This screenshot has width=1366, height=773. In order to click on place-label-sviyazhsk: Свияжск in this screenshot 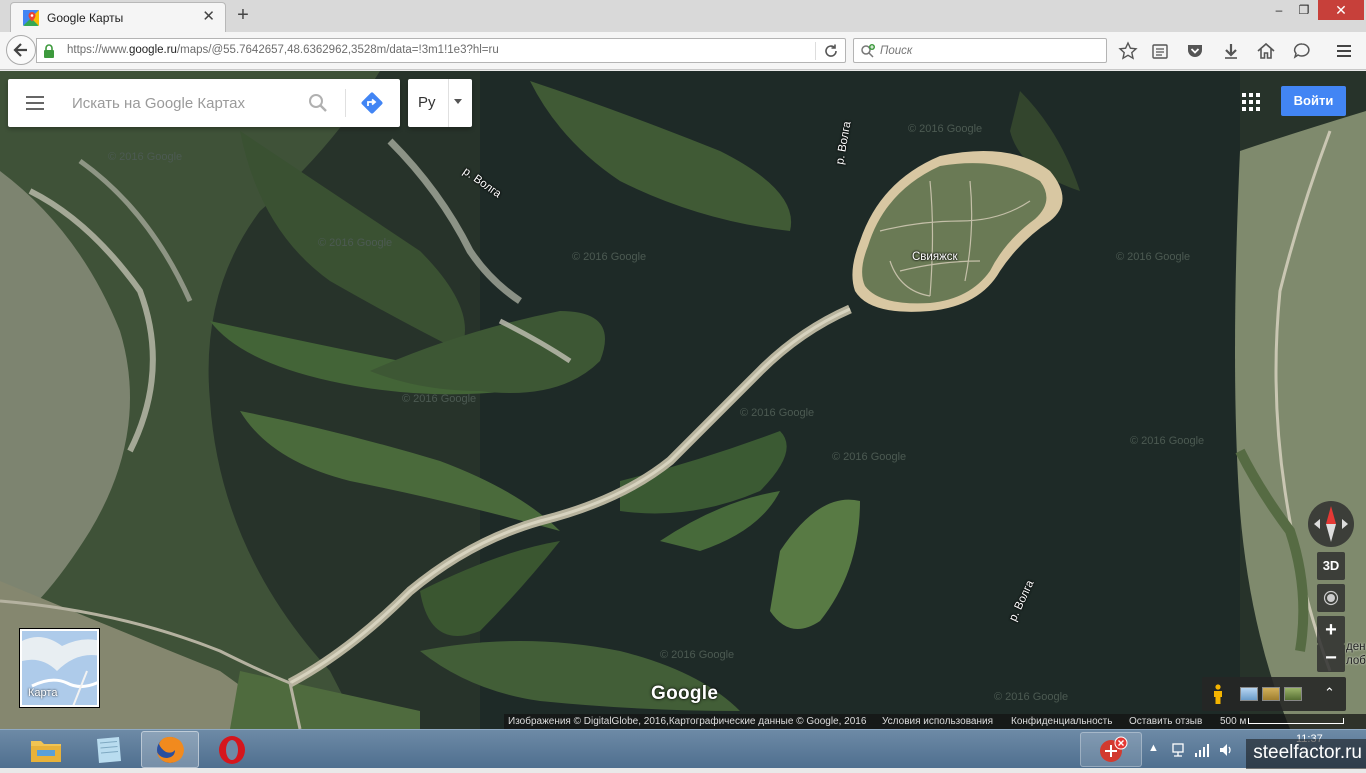, I will do `click(935, 257)`.